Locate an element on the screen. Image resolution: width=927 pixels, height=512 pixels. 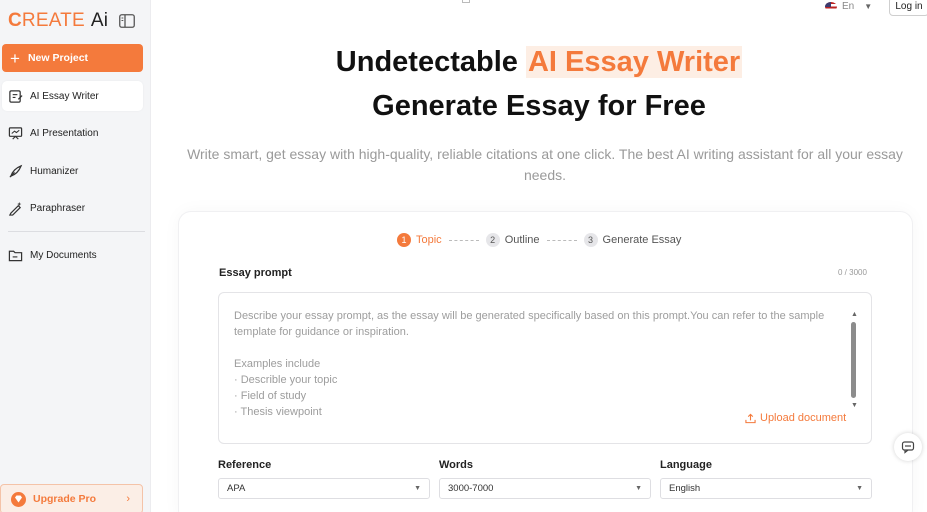
sidebar-item-my-documents: My Documents is located at coordinates (72, 255).